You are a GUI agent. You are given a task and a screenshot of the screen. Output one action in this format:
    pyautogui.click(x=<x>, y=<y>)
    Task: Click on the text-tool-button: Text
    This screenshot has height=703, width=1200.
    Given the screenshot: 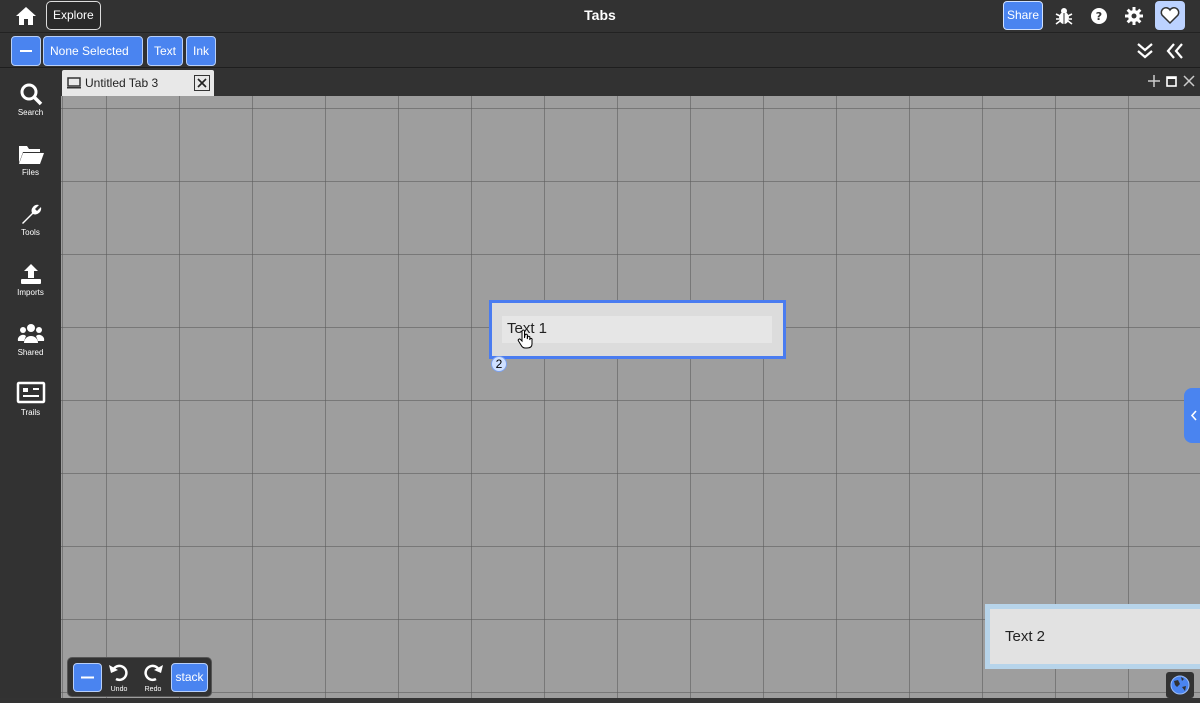 What is the action you would take?
    pyautogui.click(x=165, y=51)
    